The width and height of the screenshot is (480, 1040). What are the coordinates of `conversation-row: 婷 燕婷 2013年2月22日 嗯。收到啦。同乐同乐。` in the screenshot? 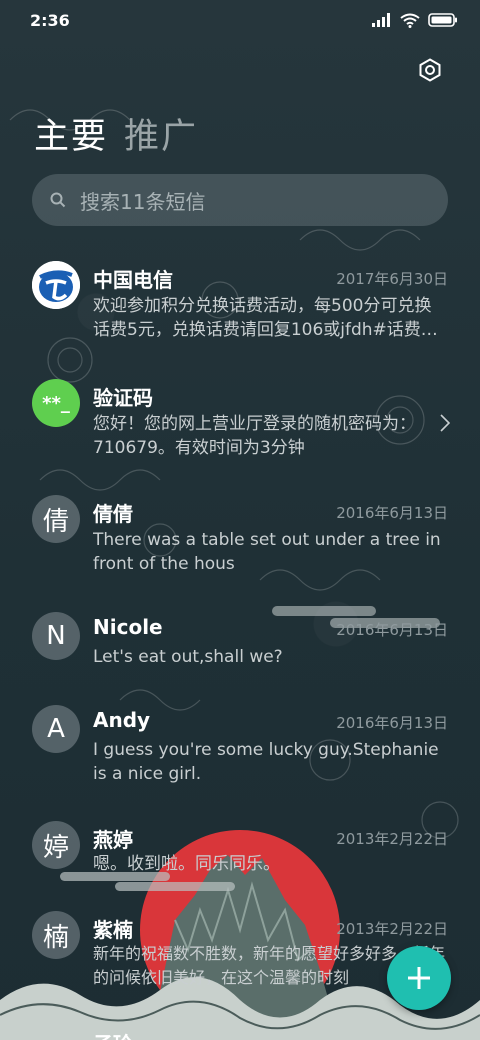 It's located at (240, 856).